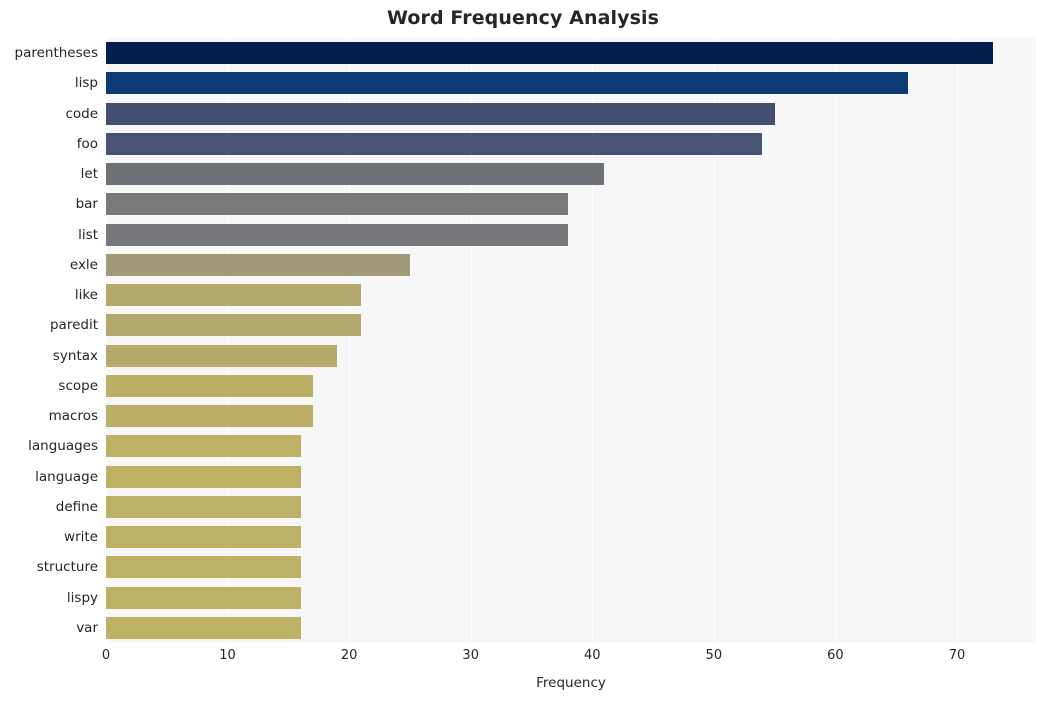 The width and height of the screenshot is (1046, 701). Describe the element at coordinates (73, 325) in the screenshot. I see `y-tick-label: paredit` at that location.